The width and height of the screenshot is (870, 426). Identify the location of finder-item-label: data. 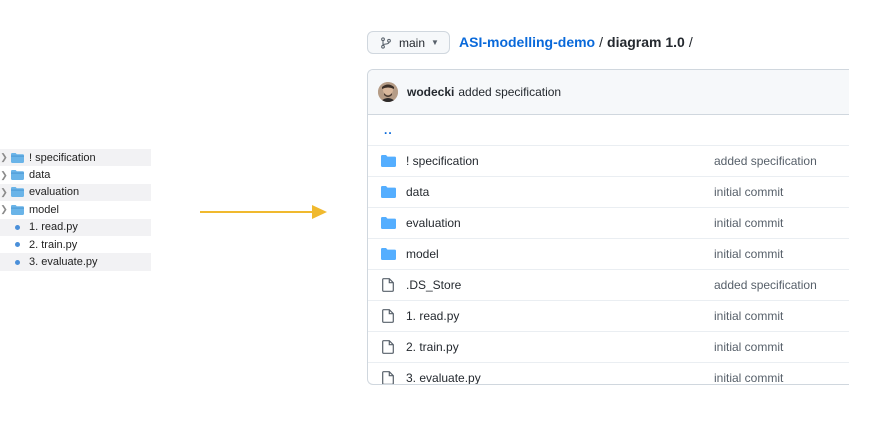
(40, 175).